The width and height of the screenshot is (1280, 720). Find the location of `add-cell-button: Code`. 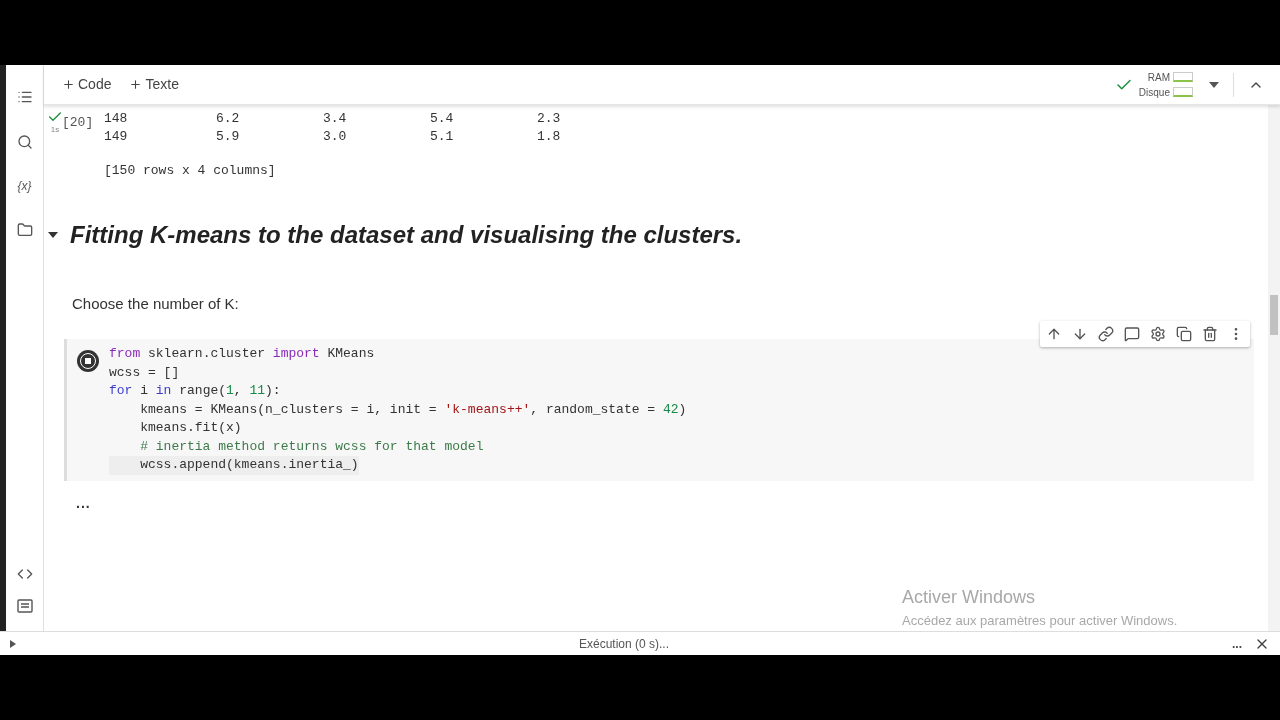

add-cell-button: Code is located at coordinates (87, 84).